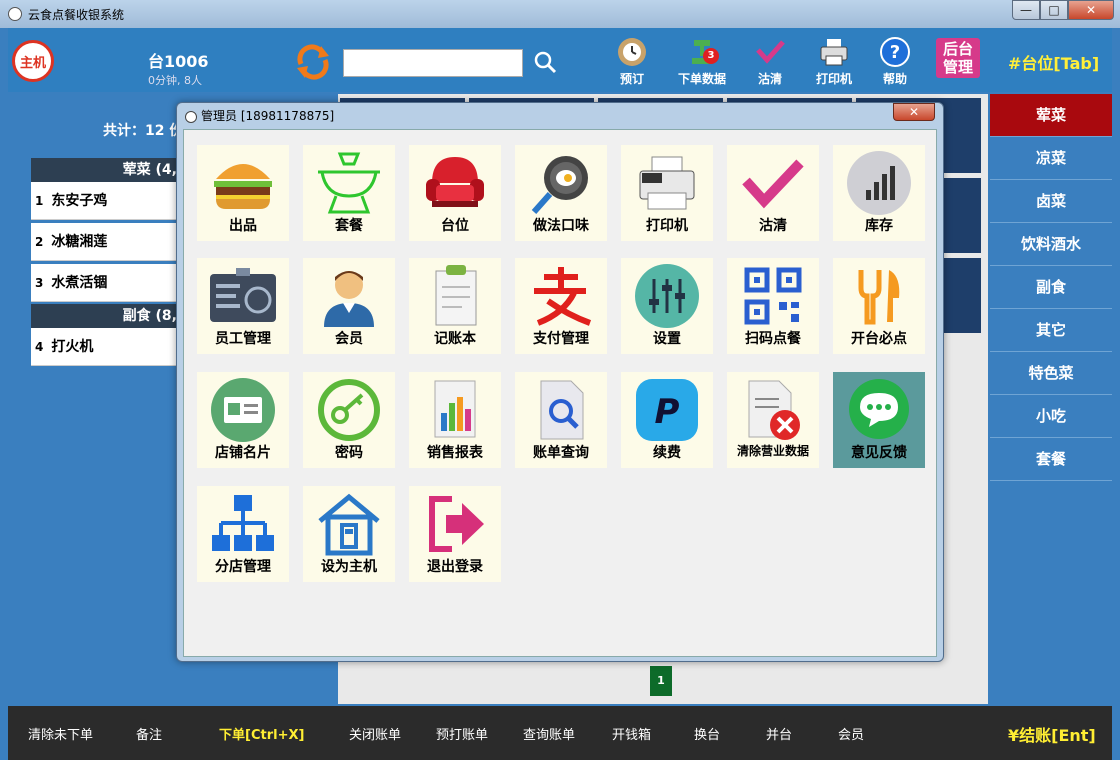  Describe the element at coordinates (1091, 10) in the screenshot. I see `close-button: ✕` at that location.